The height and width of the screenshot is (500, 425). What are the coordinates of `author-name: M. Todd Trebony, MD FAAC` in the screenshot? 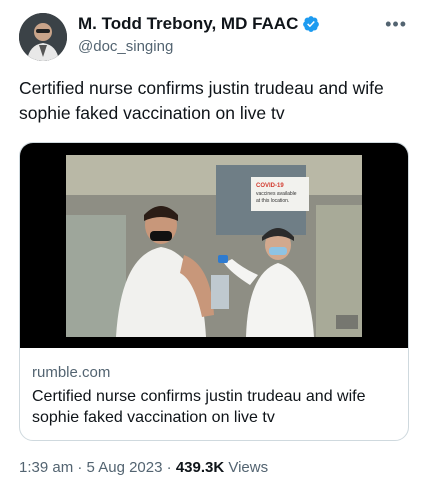 It's located at (188, 24).